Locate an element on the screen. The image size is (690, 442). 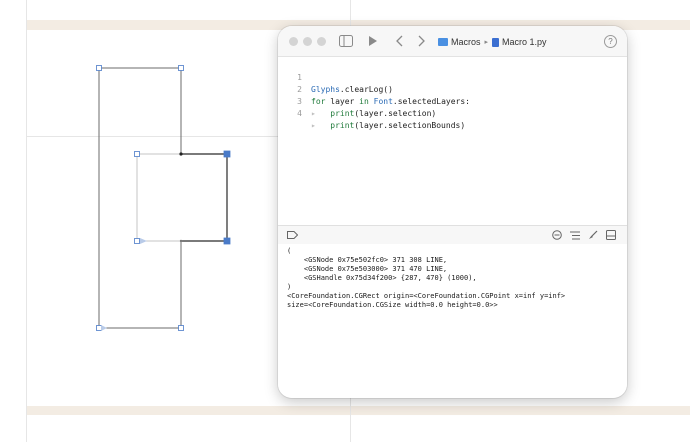
zoom-window-button is located at coordinates (321, 41).